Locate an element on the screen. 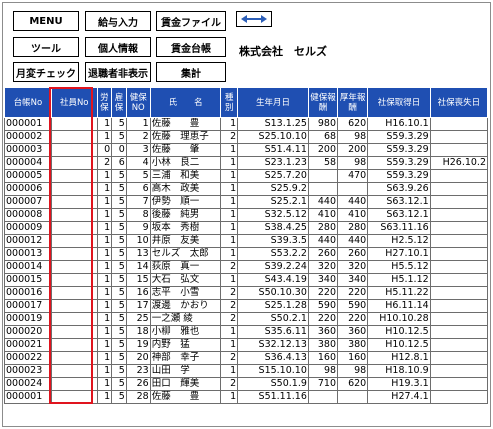 The image size is (493, 429). col-header-type: 種別 is located at coordinates (229, 102).